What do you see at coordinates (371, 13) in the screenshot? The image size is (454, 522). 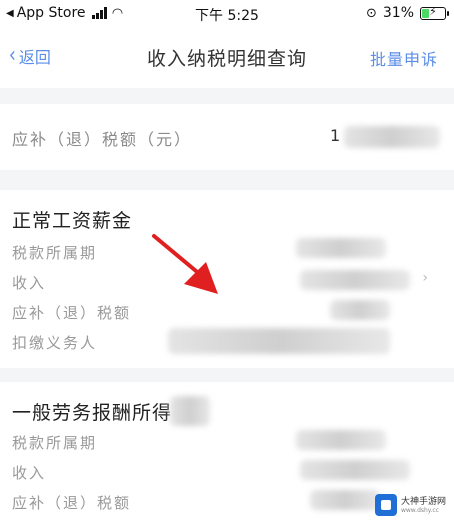 I see `rotation-lock-icon: ⊙` at bounding box center [371, 13].